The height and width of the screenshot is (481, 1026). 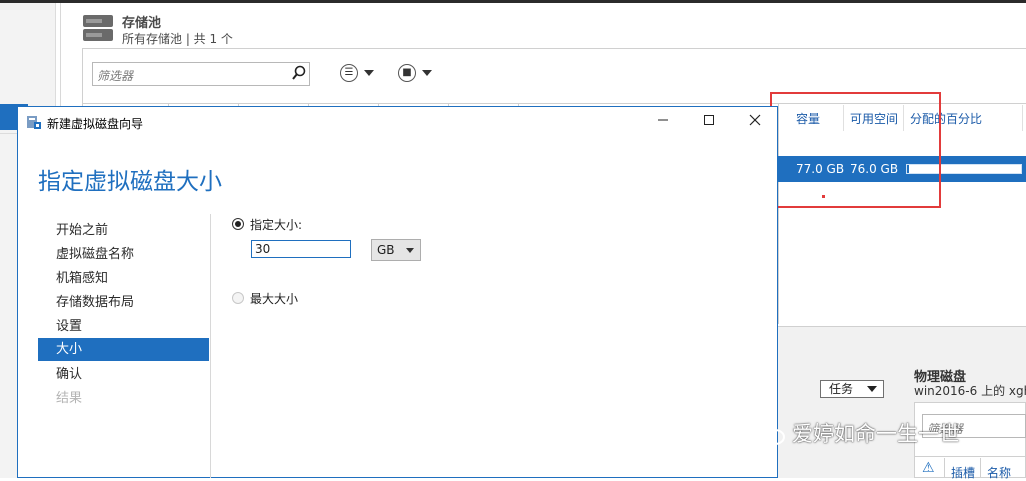 I want to click on highlight-annotation-box, so click(x=855, y=150).